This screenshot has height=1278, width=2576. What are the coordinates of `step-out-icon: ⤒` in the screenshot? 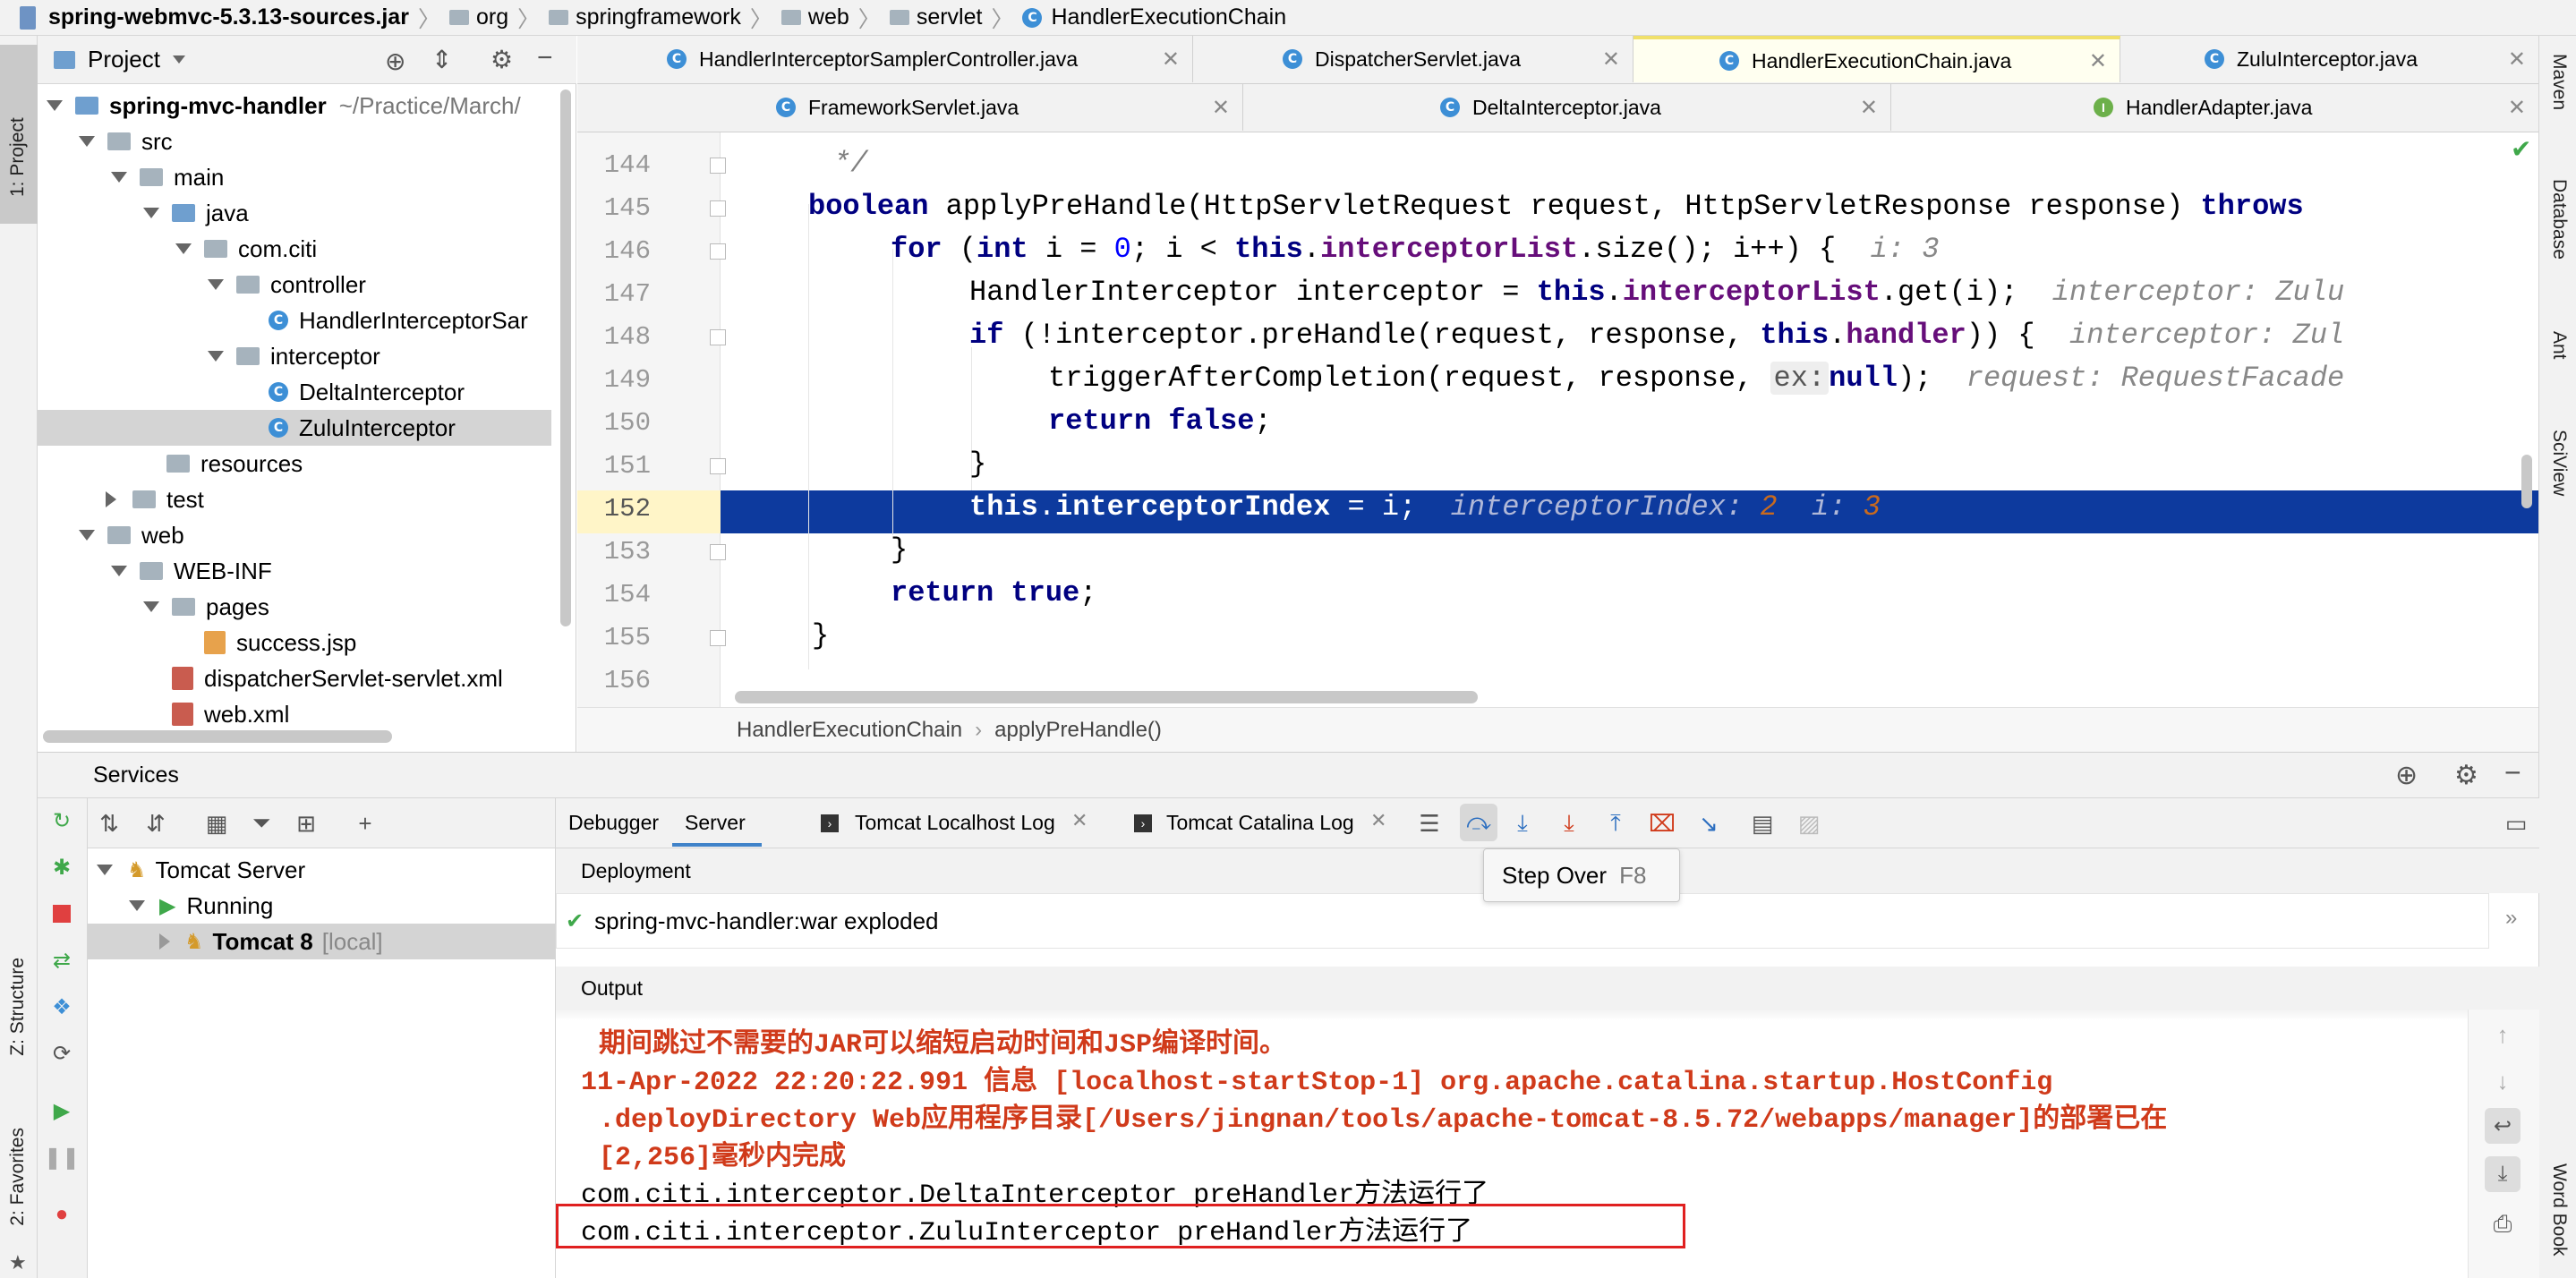 It's located at (1615, 822).